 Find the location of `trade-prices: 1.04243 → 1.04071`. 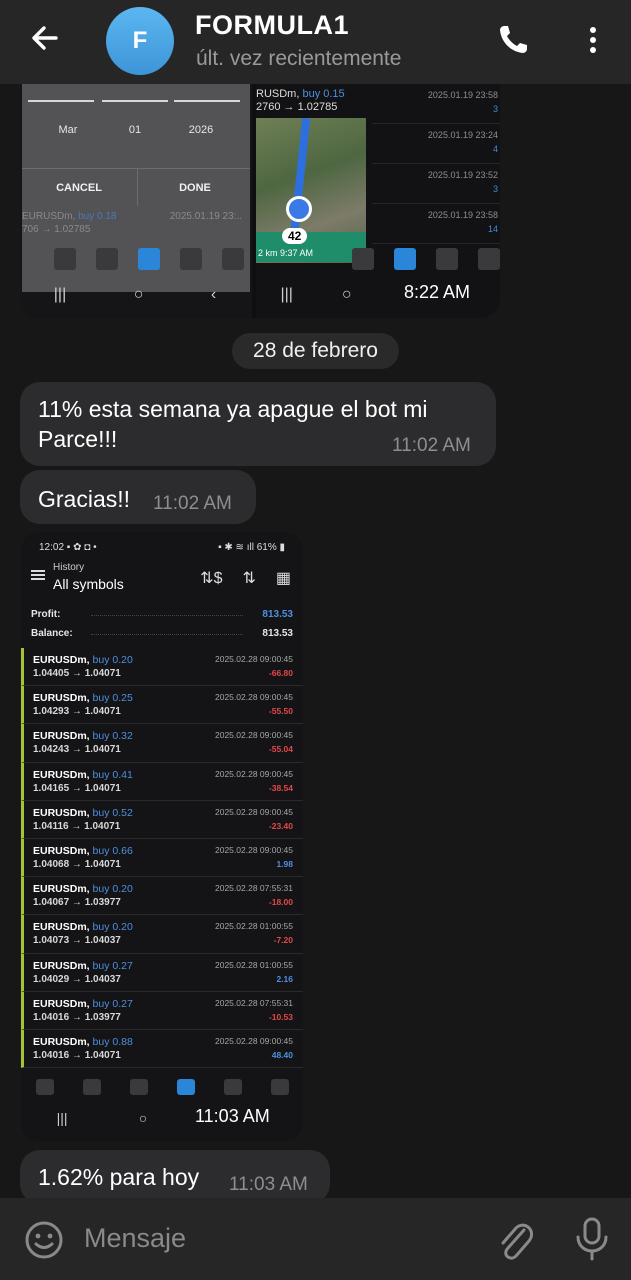

trade-prices: 1.04243 → 1.04071 is located at coordinates (77, 750).